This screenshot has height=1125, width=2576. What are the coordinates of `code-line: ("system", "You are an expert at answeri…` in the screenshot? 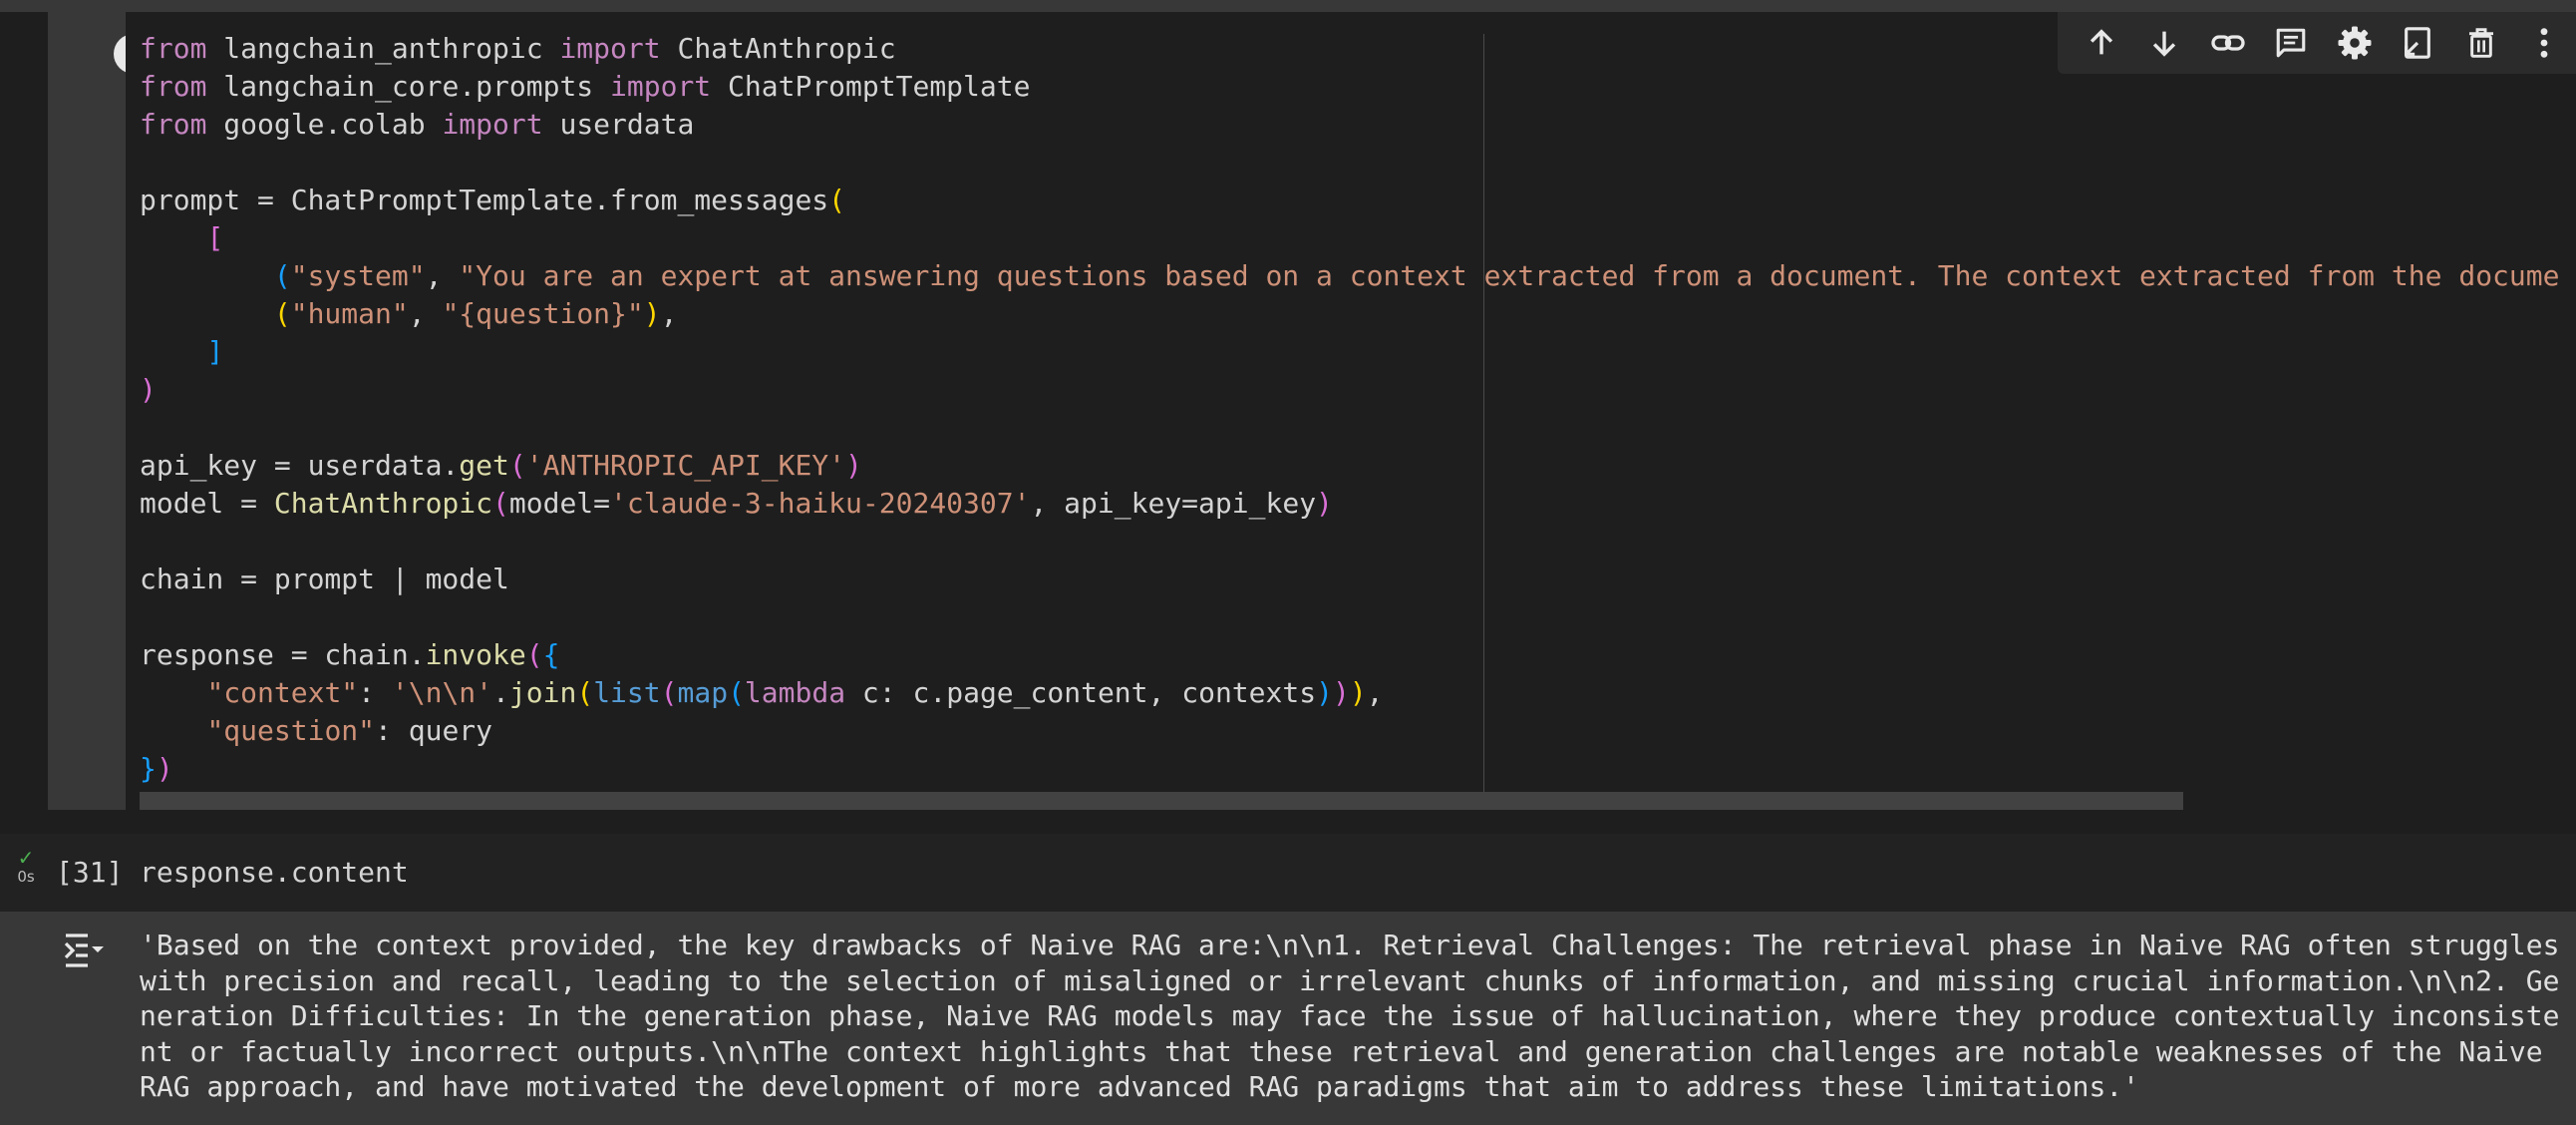 It's located at (1416, 275).